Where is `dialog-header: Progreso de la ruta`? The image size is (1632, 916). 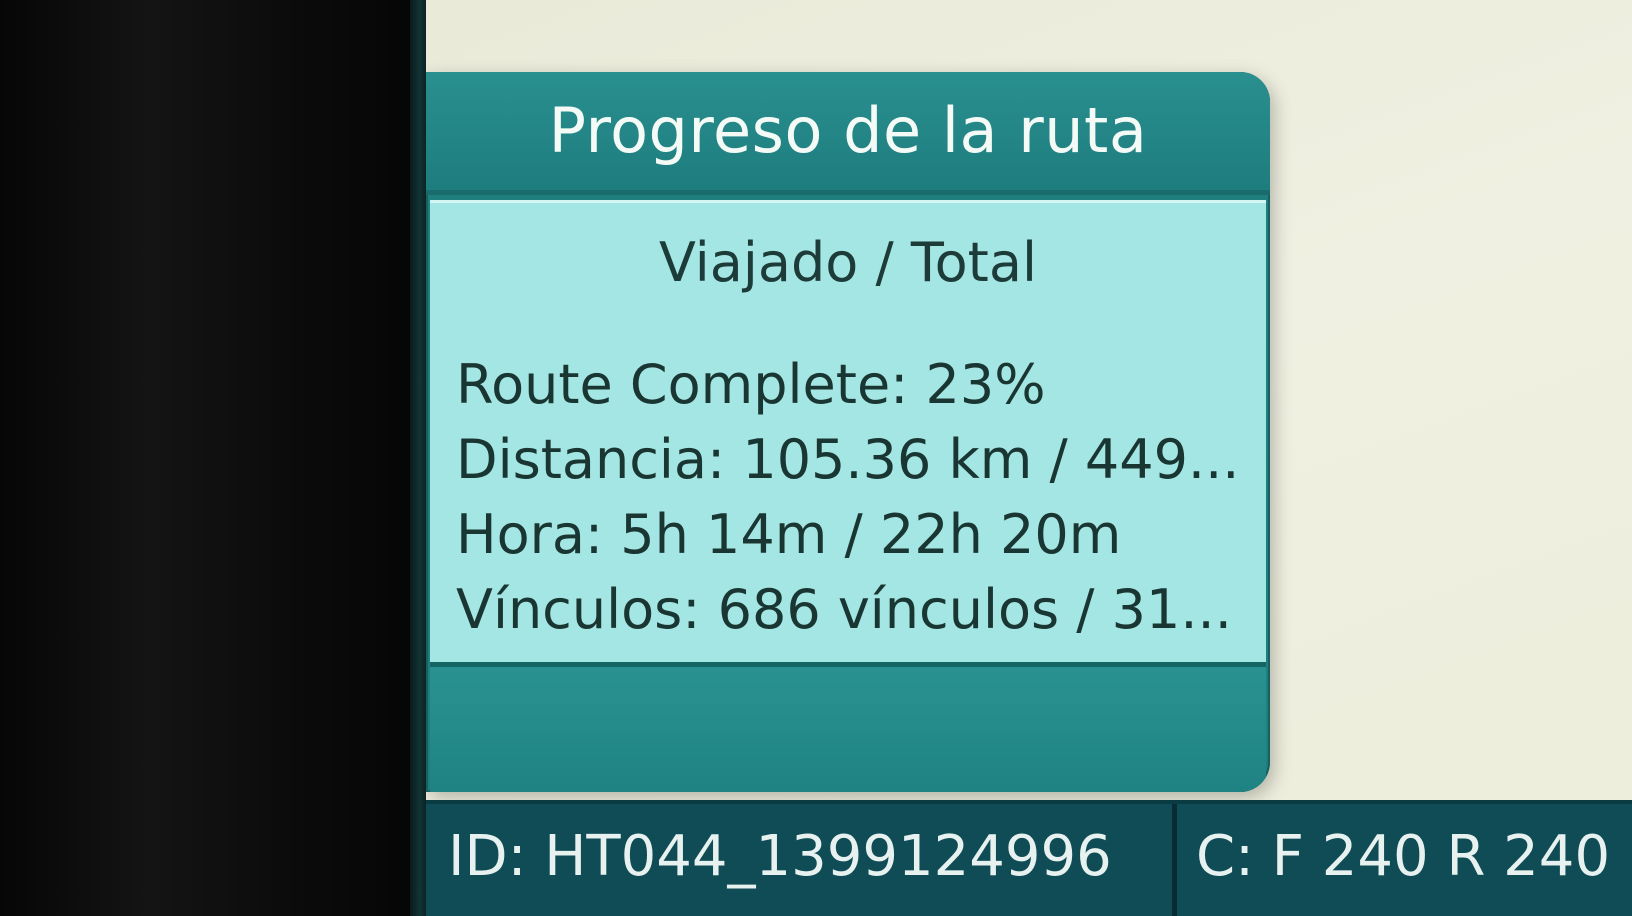
dialog-header: Progreso de la ruta is located at coordinates (848, 133).